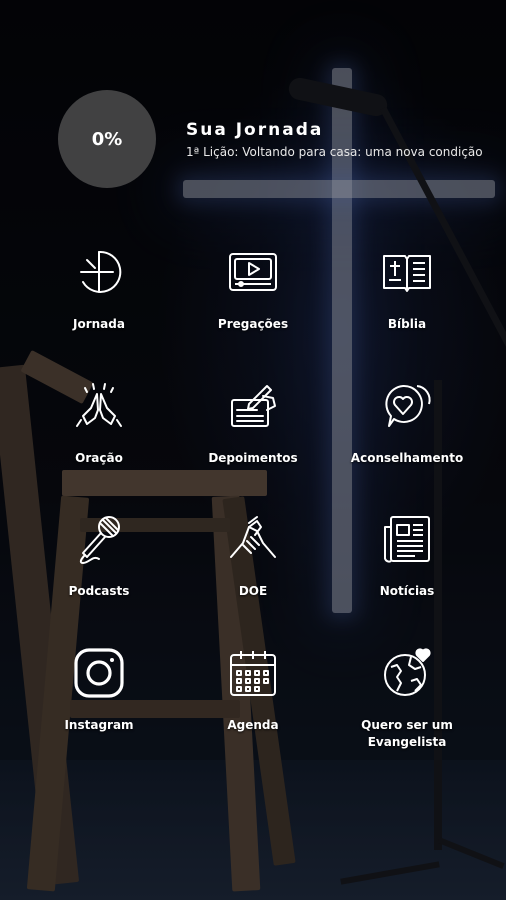 Image resolution: width=506 pixels, height=900 pixels. What do you see at coordinates (407, 406) in the screenshot?
I see `heart-chat-icon` at bounding box center [407, 406].